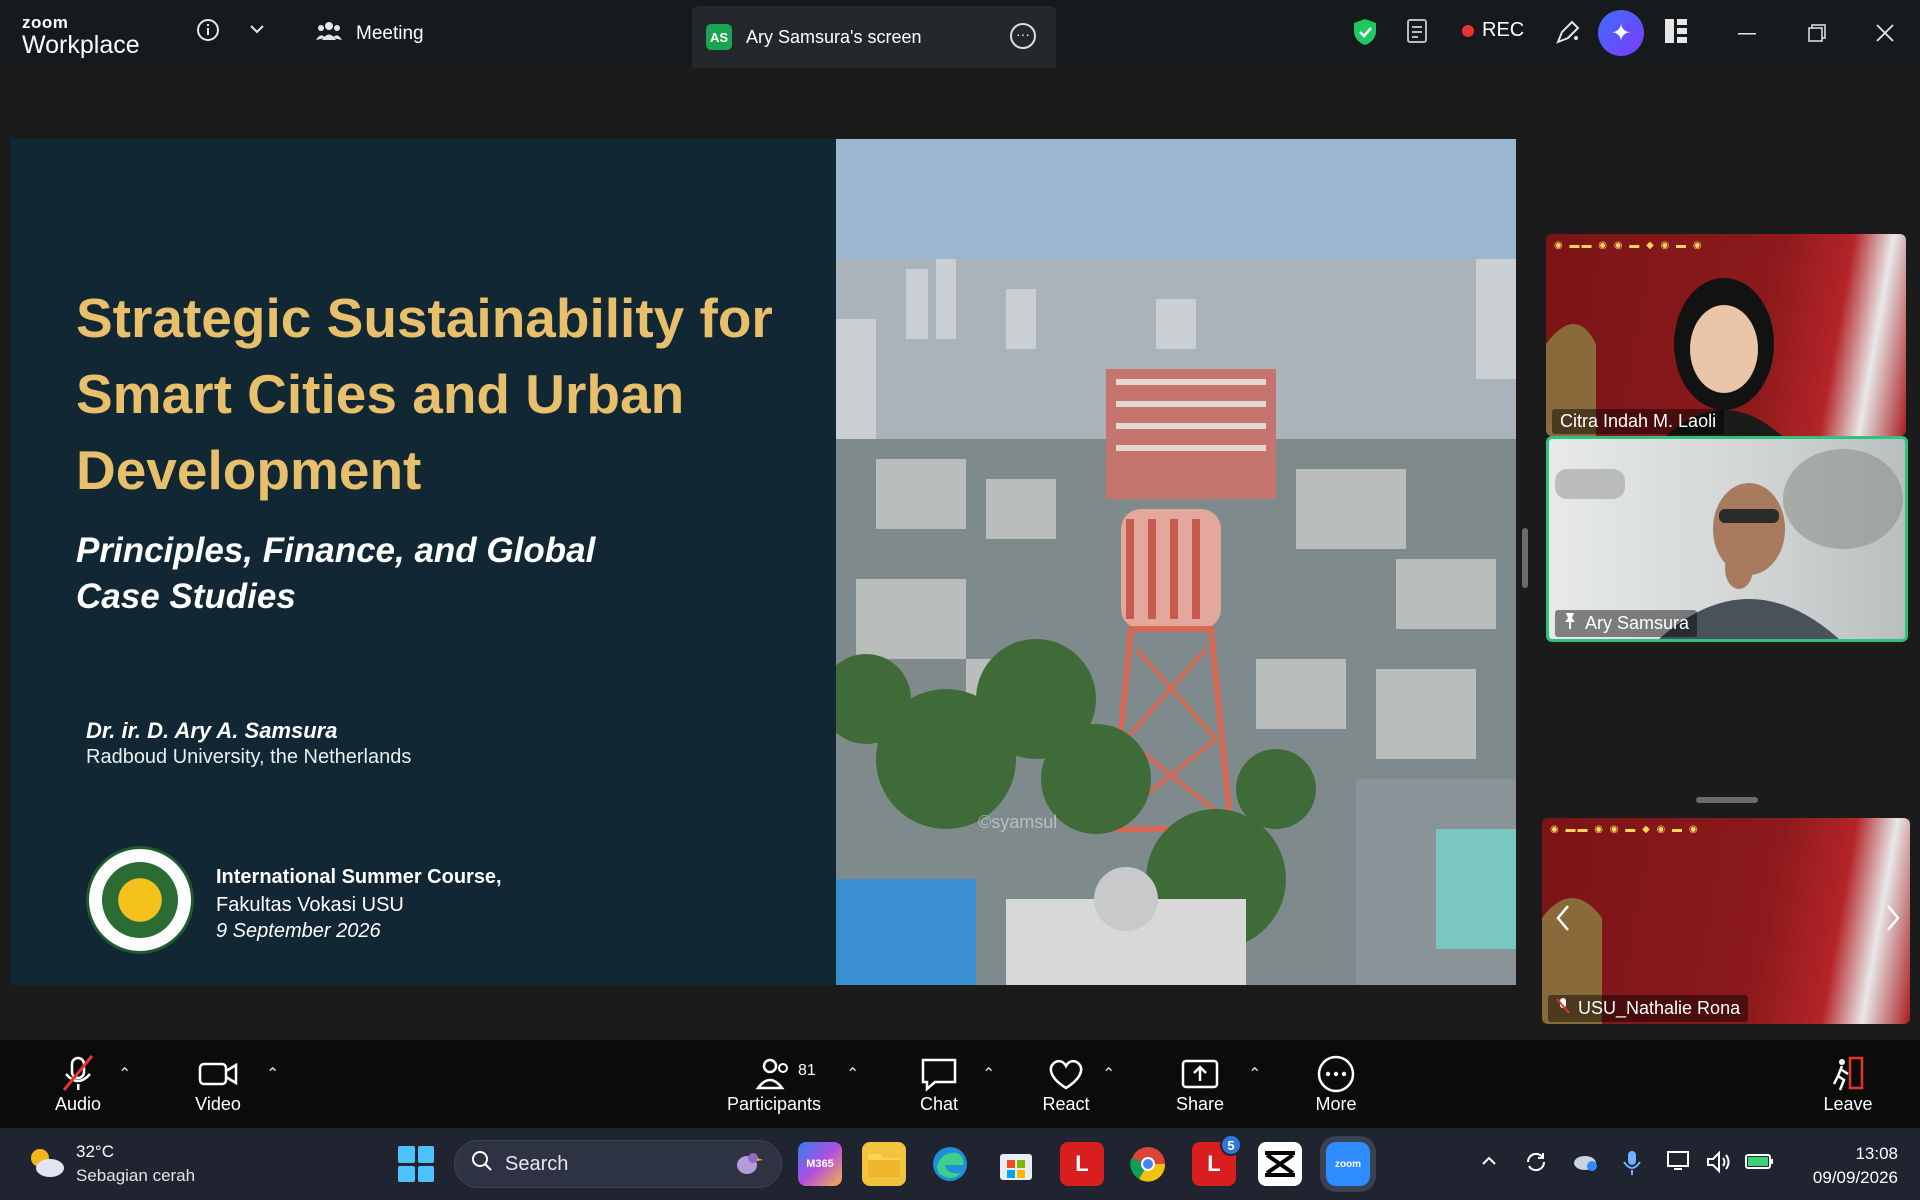 Image resolution: width=1920 pixels, height=1200 pixels. I want to click on seal-emblem-icon, so click(140, 900).